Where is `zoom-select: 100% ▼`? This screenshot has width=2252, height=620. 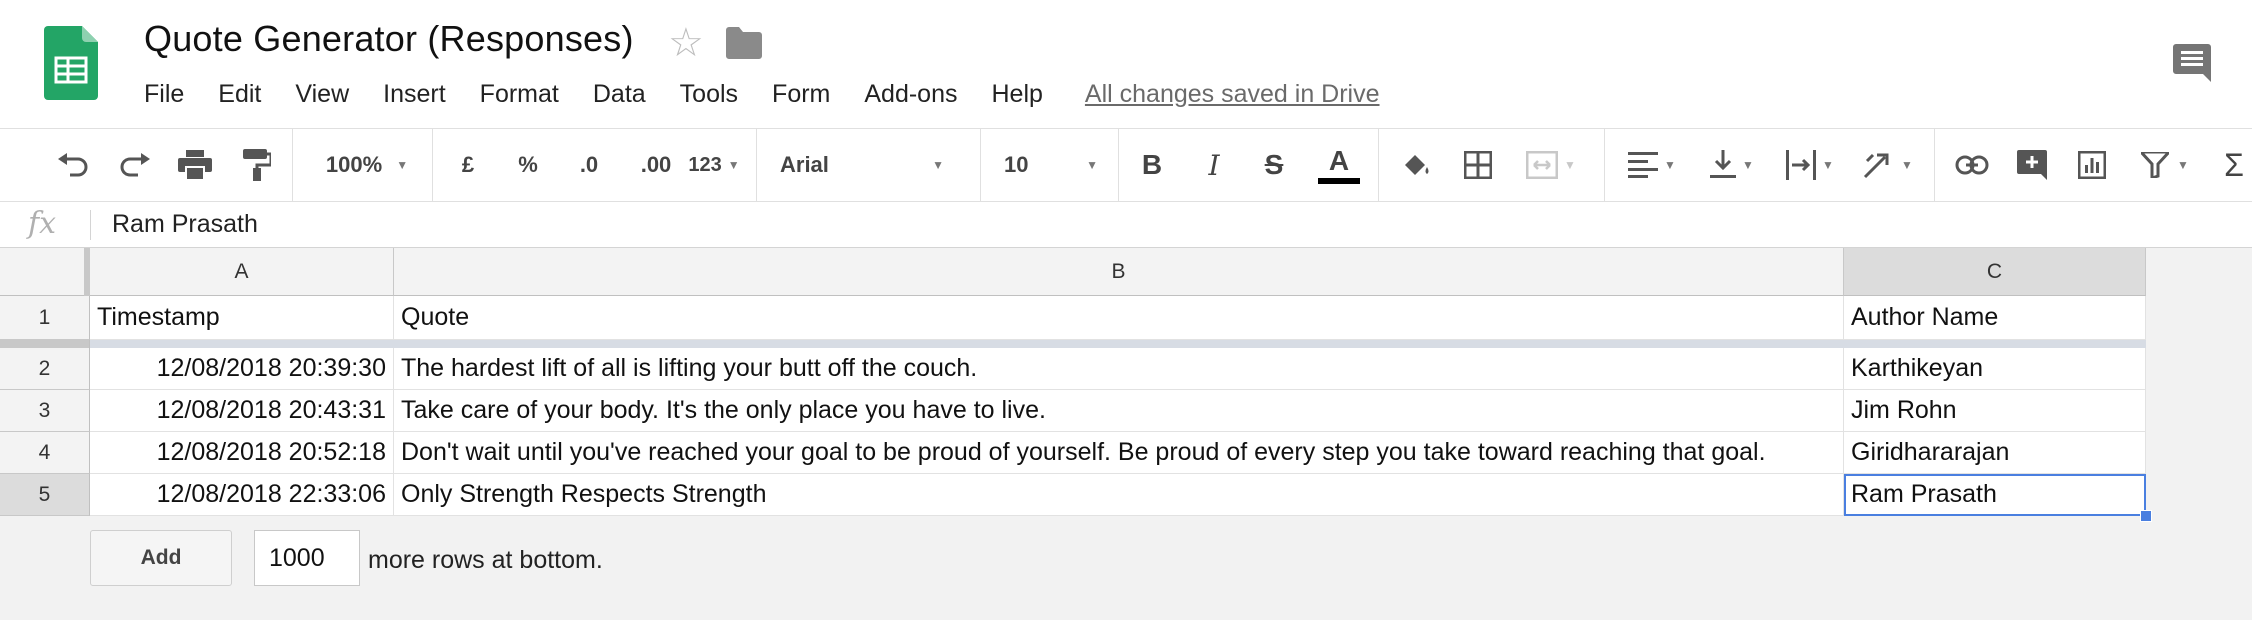 zoom-select: 100% ▼ is located at coordinates (367, 165).